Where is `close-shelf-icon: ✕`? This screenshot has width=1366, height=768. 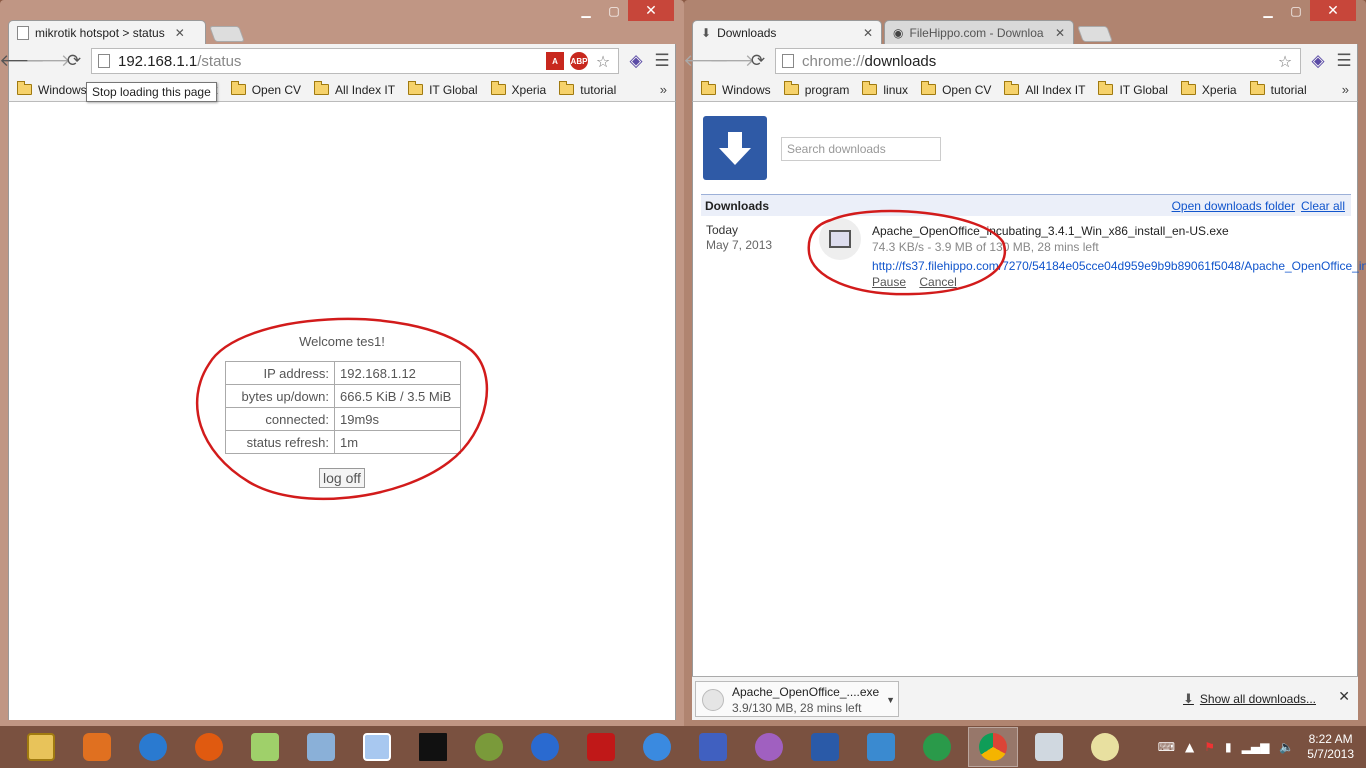 close-shelf-icon: ✕ is located at coordinates (1344, 697).